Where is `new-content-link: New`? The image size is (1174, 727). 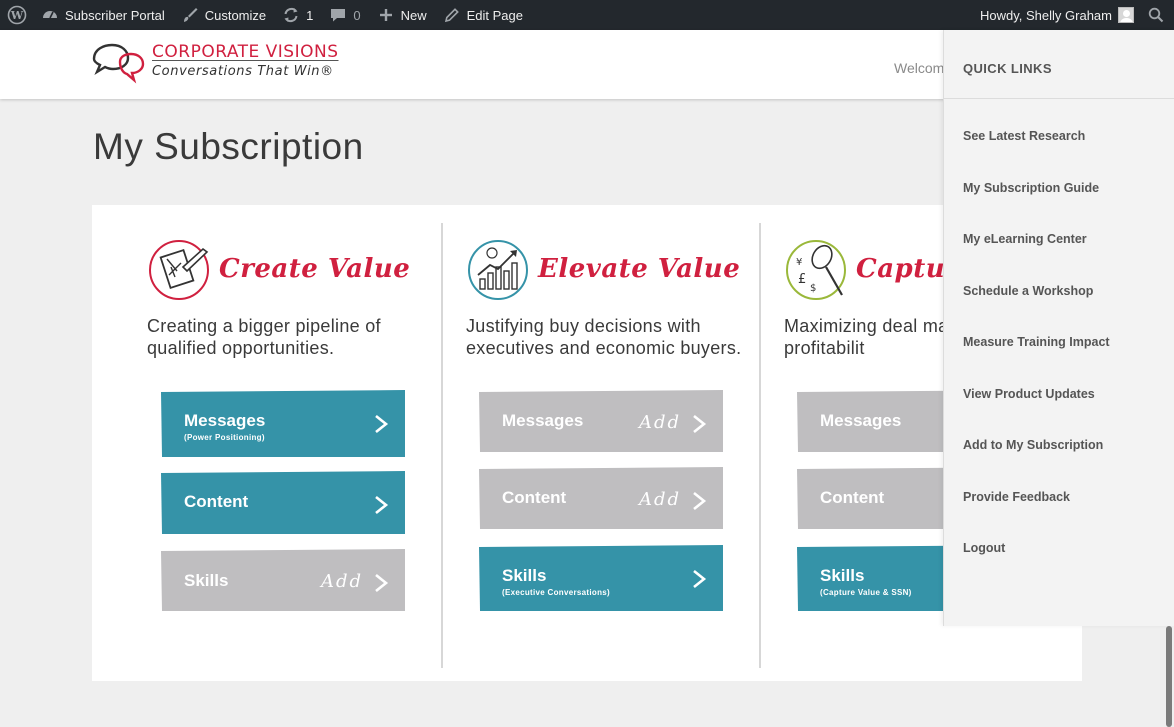
new-content-link: New is located at coordinates (402, 15).